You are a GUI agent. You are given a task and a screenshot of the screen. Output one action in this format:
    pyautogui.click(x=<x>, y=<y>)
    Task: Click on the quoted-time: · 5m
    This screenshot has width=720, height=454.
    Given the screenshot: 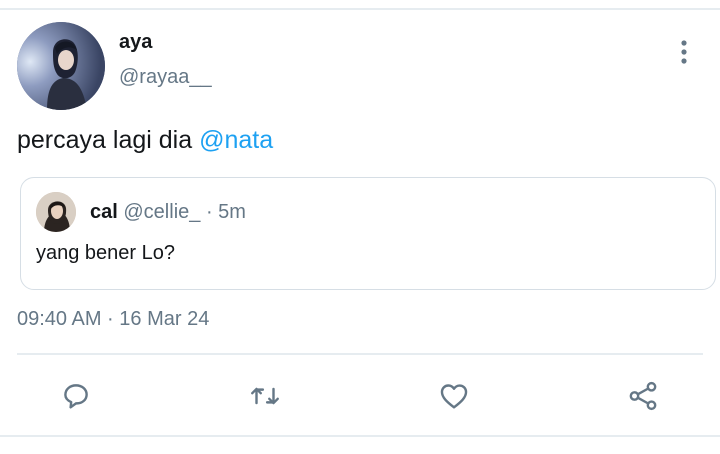 What is the action you would take?
    pyautogui.click(x=223, y=212)
    